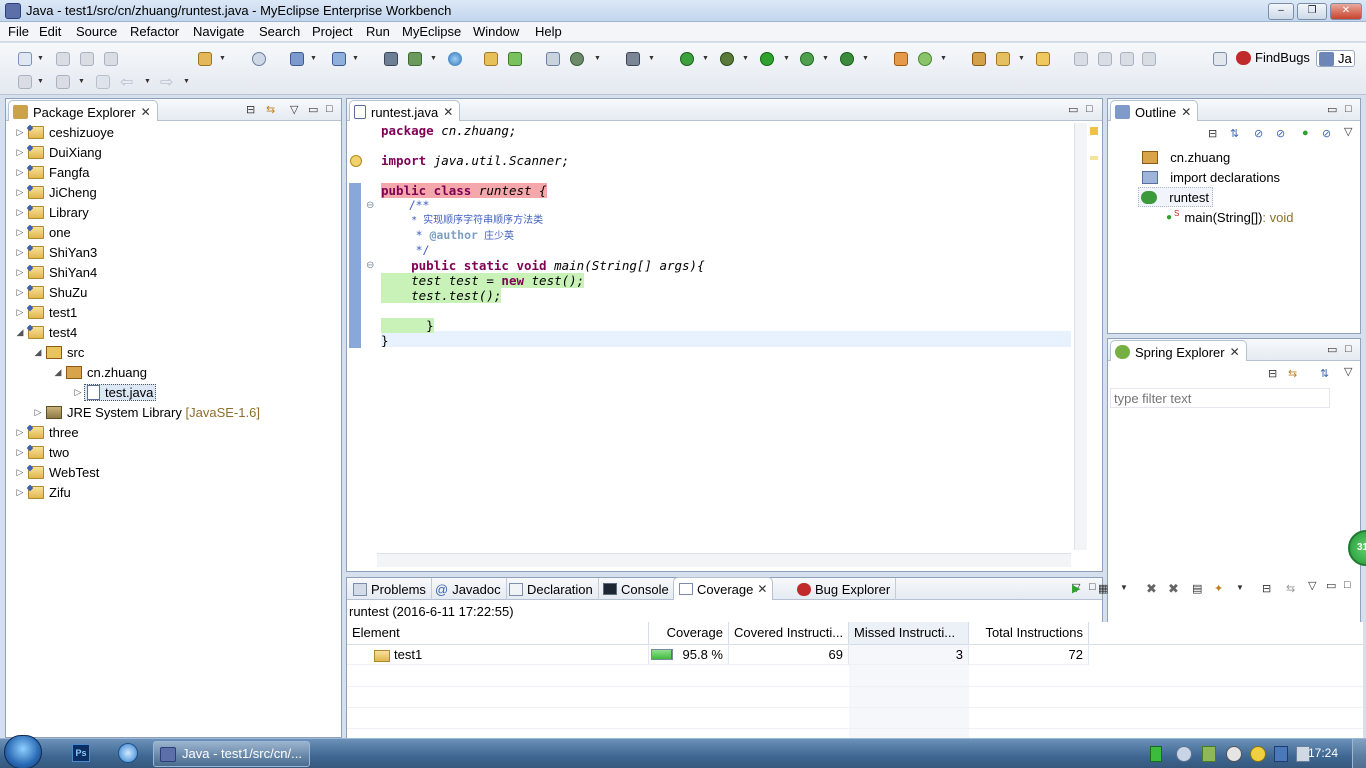 Image resolution: width=1366 pixels, height=768 pixels. What do you see at coordinates (1029, 633) in the screenshot?
I see `column-total: Total Instructions` at bounding box center [1029, 633].